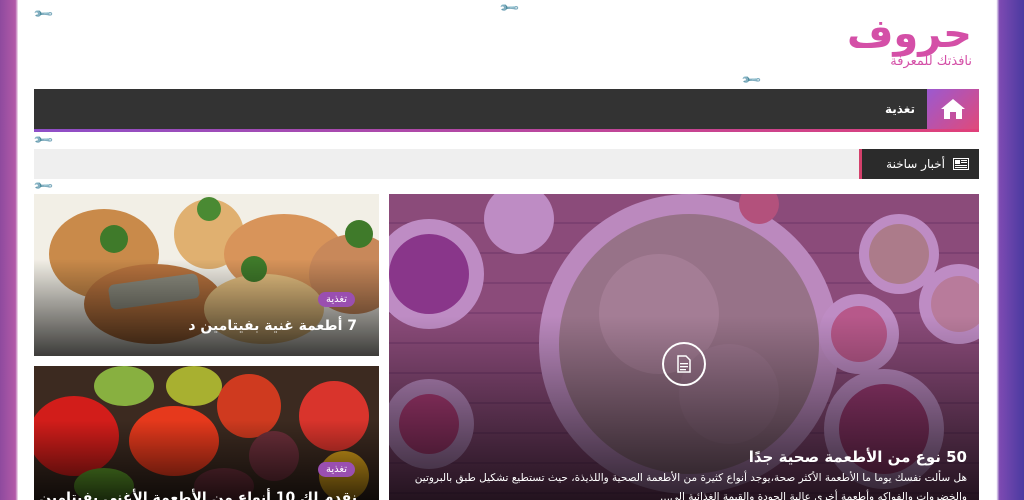  What do you see at coordinates (272, 326) in the screenshot?
I see `article-title: 7 أطعمة غنية بفيتامين د` at bounding box center [272, 326].